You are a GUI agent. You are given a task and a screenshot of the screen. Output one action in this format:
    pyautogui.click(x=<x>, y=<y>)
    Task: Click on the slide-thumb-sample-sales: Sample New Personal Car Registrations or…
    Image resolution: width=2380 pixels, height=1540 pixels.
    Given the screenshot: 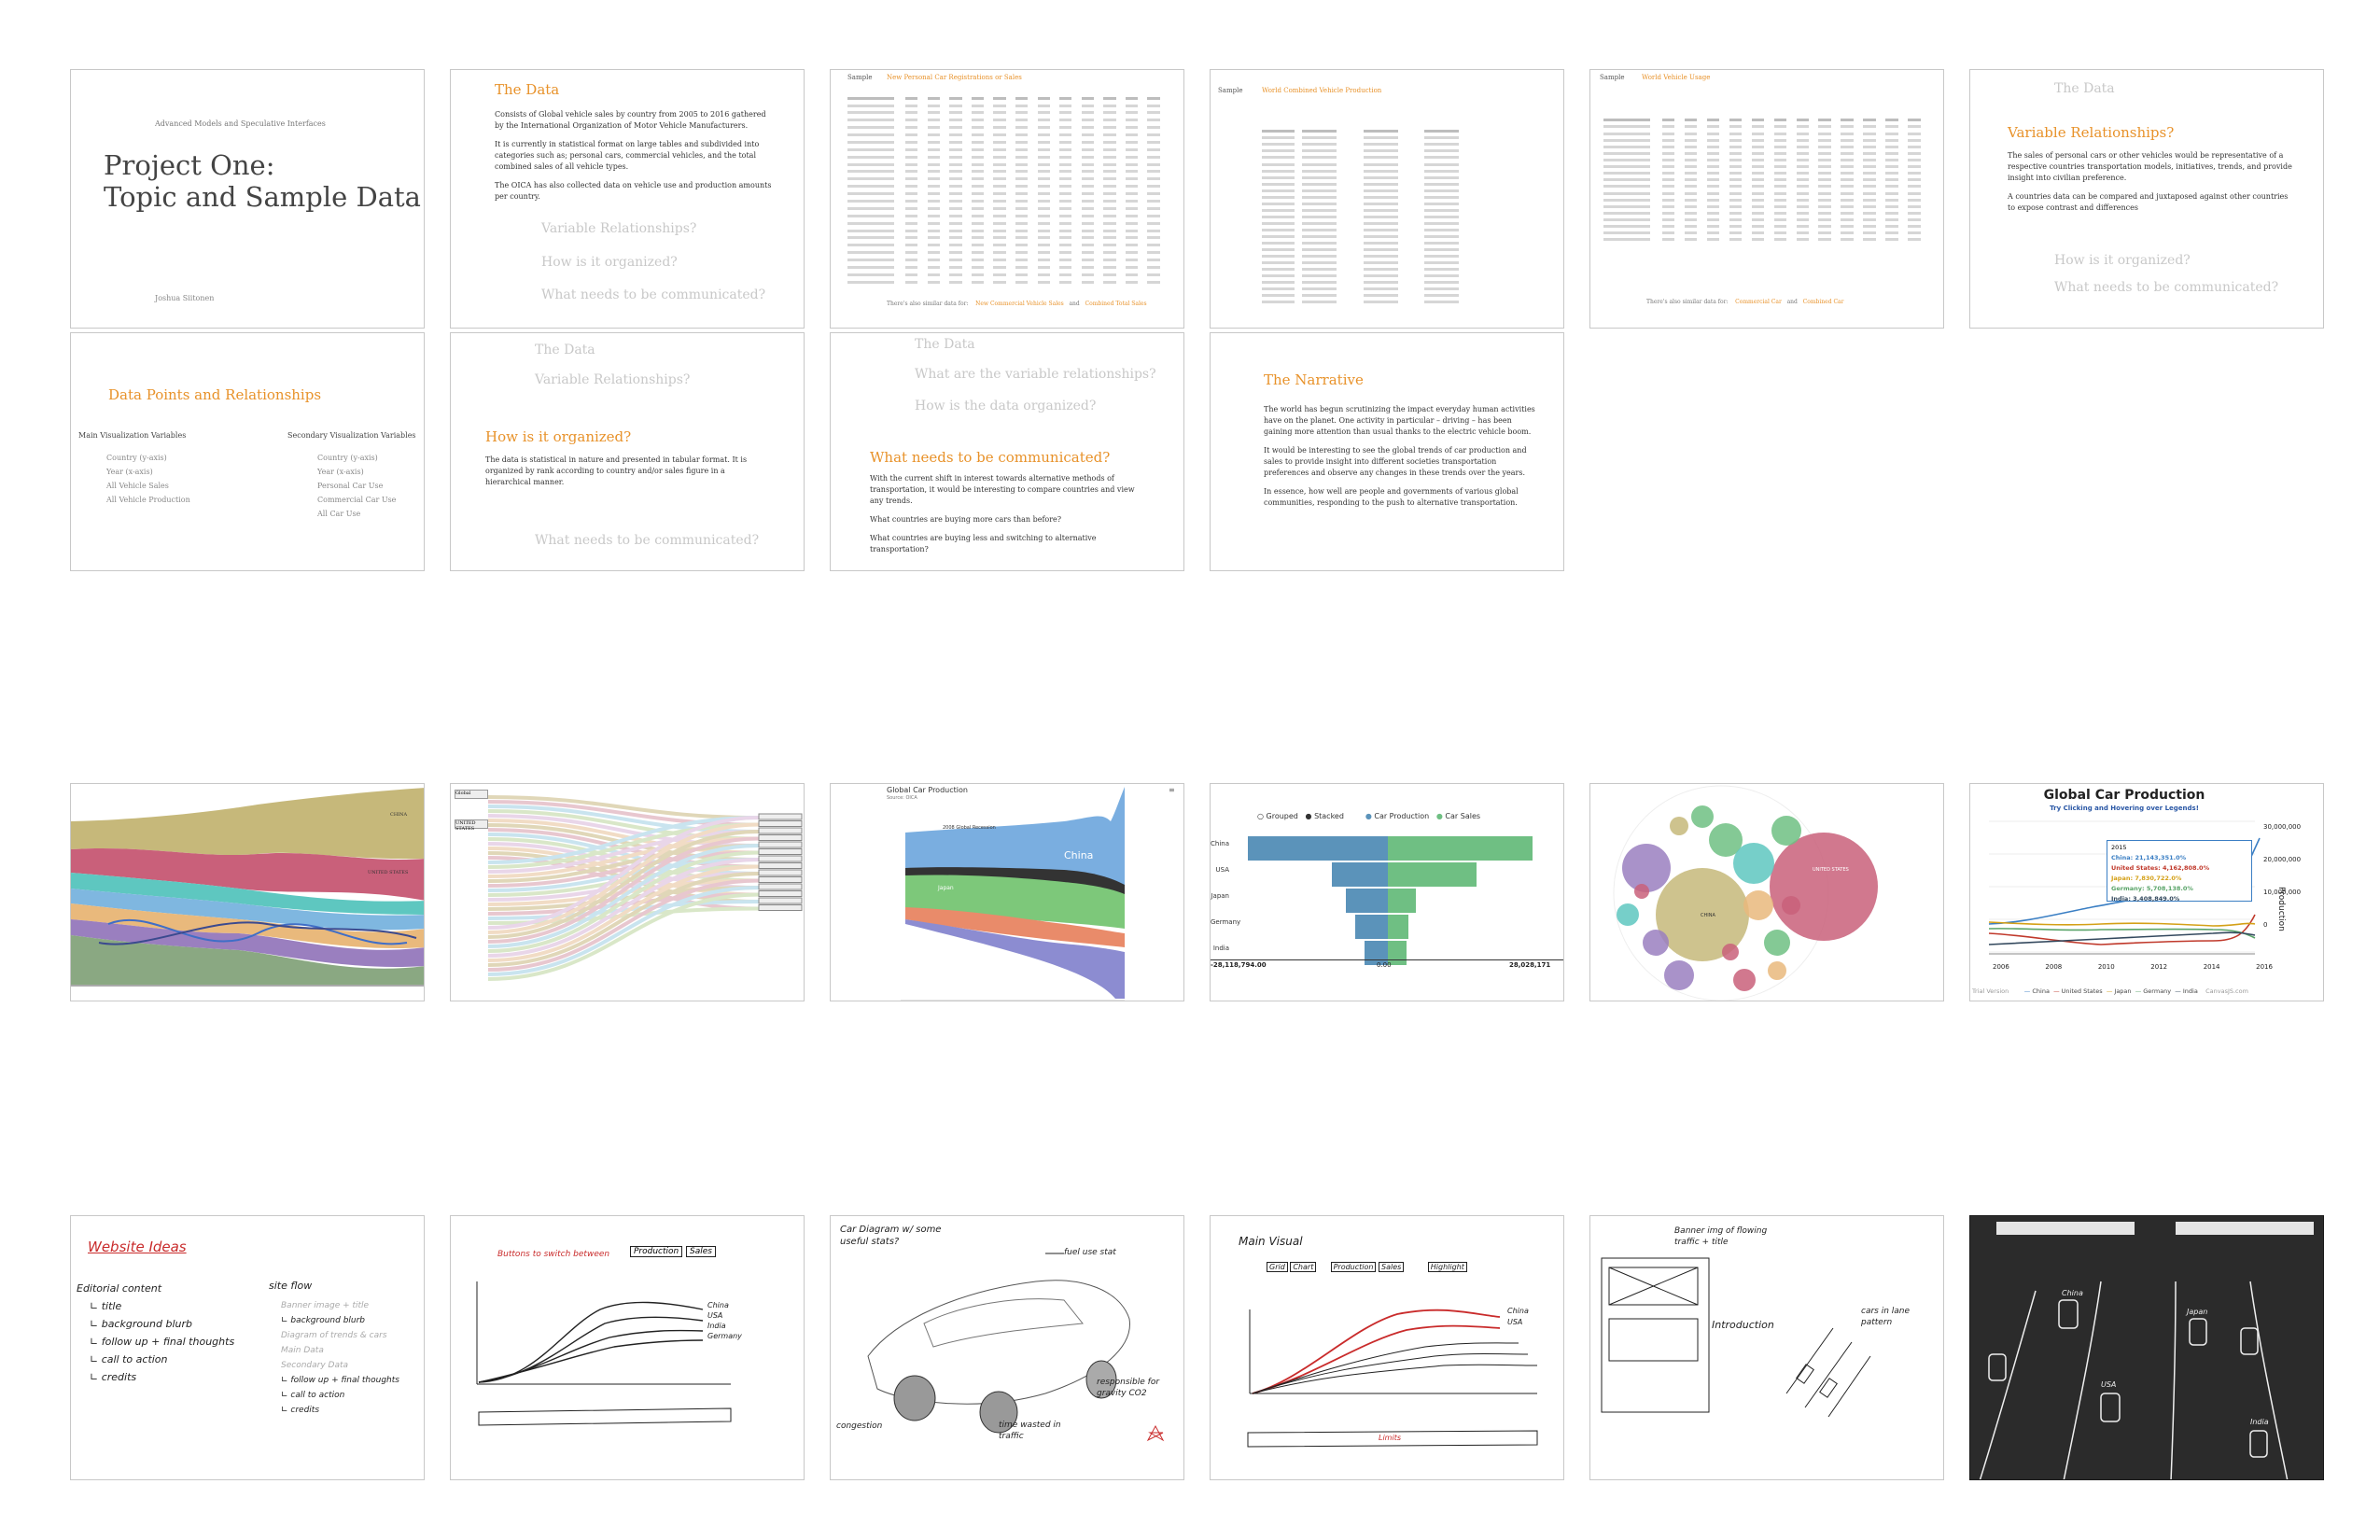 What is the action you would take?
    pyautogui.click(x=1007, y=199)
    